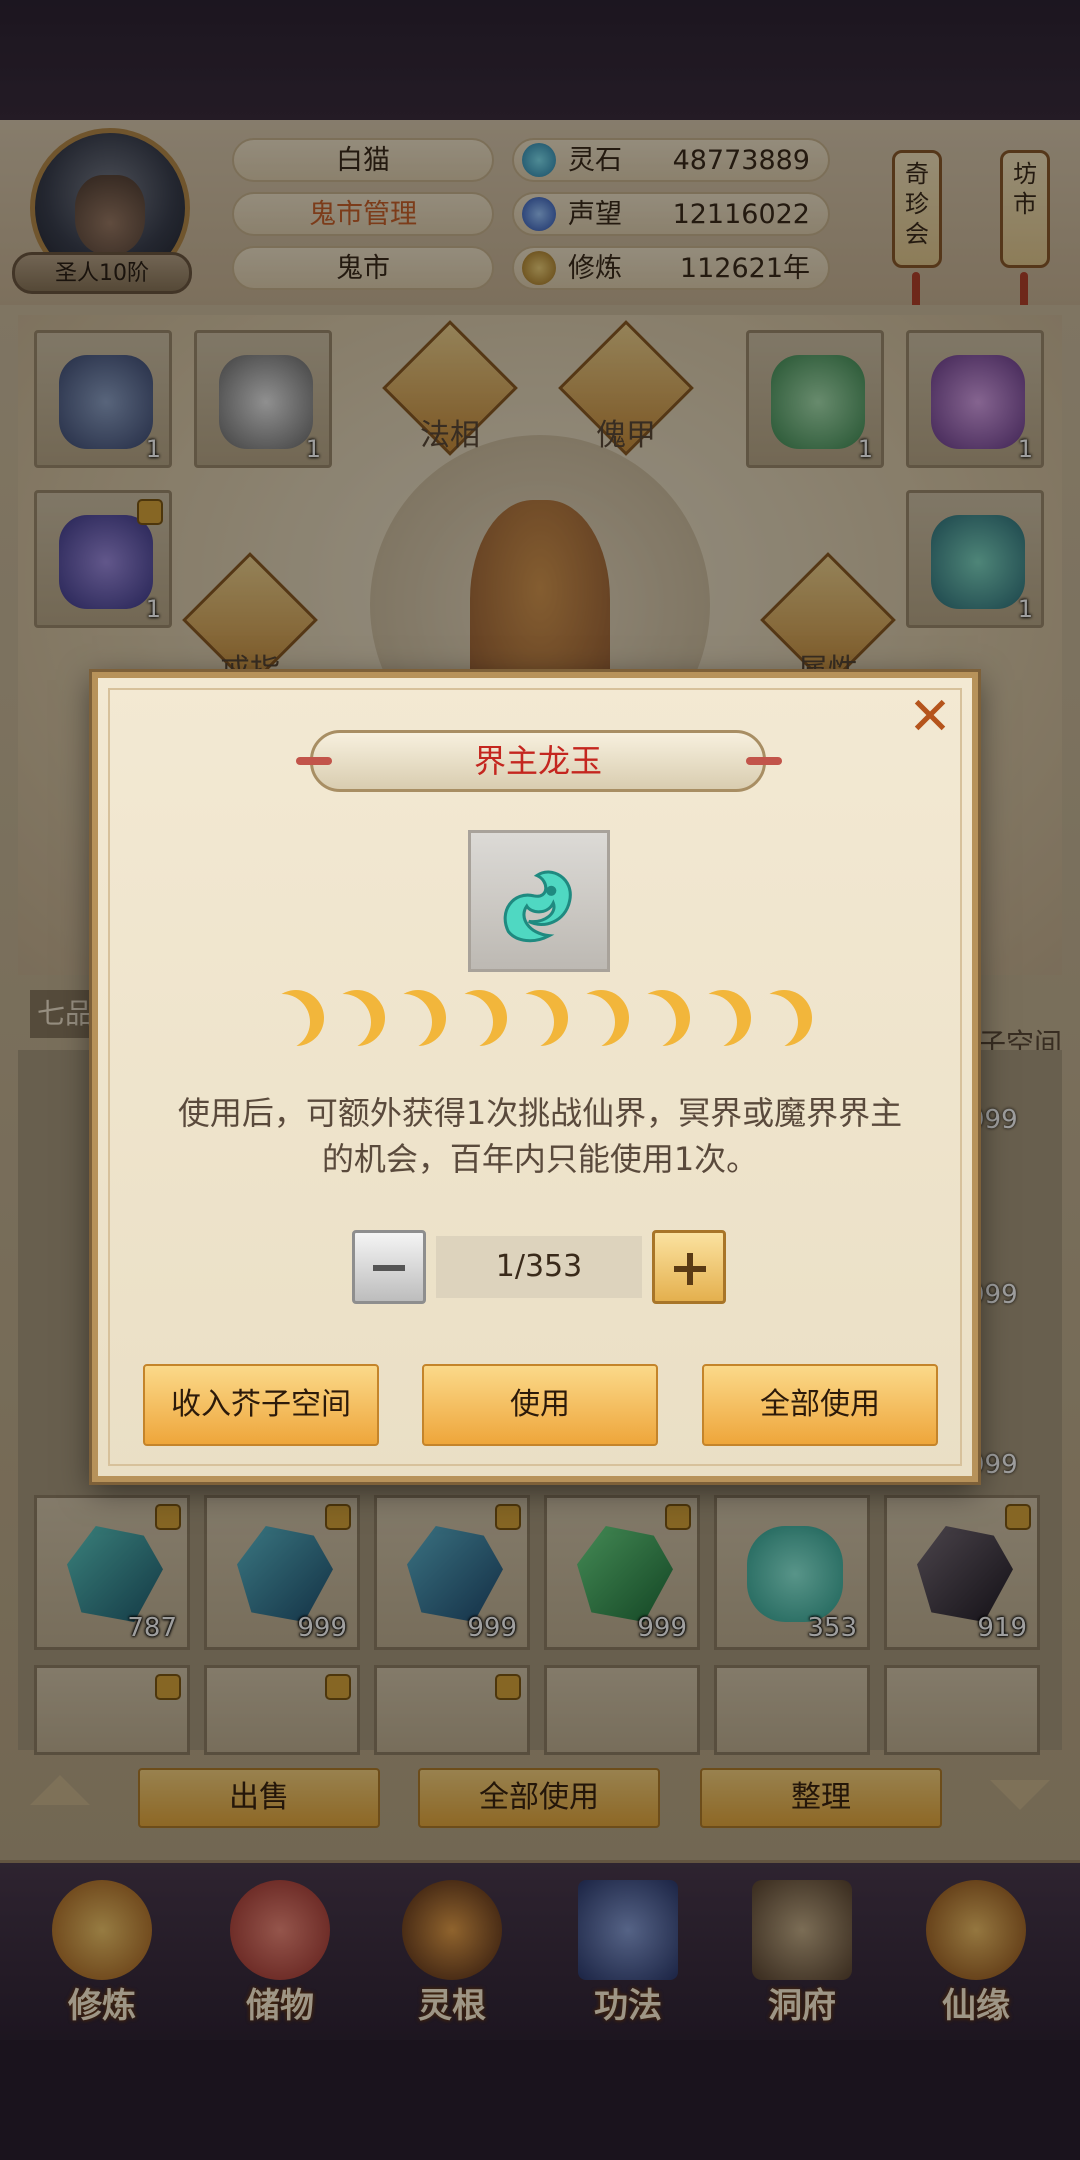 This screenshot has height=2160, width=1080. What do you see at coordinates (537, 761) in the screenshot?
I see `dialog-title: 界主龙玉` at bounding box center [537, 761].